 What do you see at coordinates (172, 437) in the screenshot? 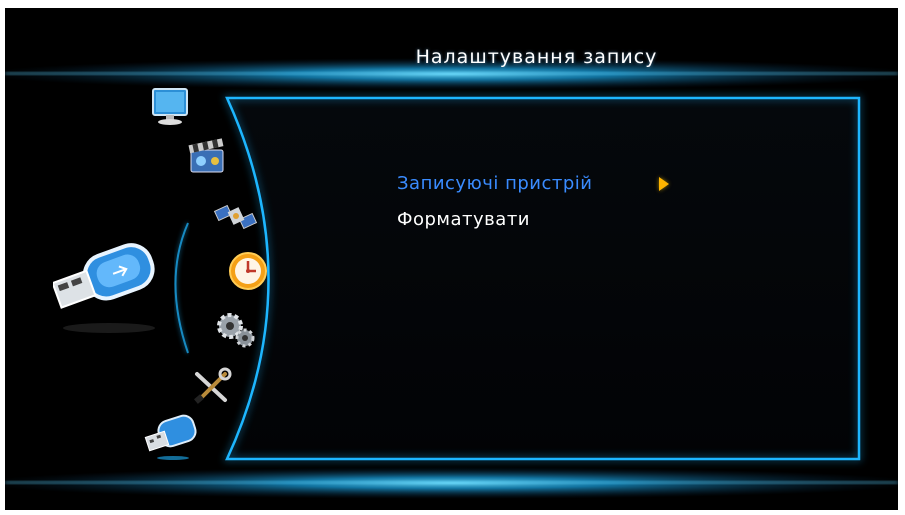
I see `usb-icon` at bounding box center [172, 437].